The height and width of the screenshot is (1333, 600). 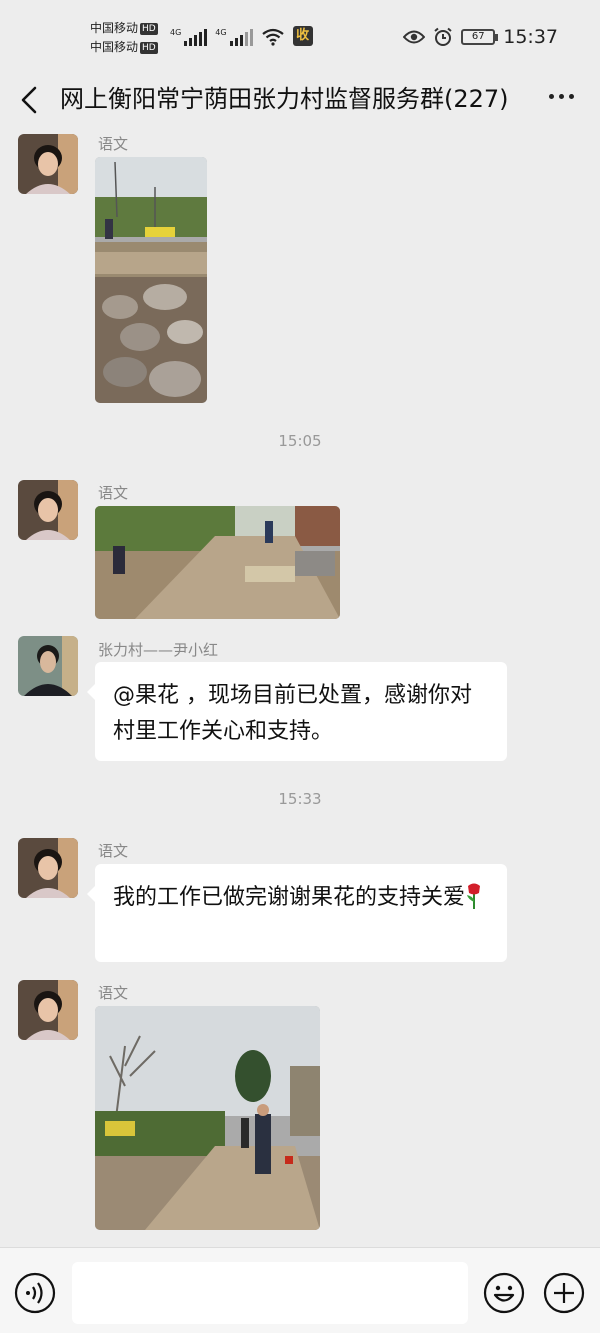 What do you see at coordinates (124, 38) in the screenshot?
I see `carrier-info: 中国移动 HD 中国移动 HD` at bounding box center [124, 38].